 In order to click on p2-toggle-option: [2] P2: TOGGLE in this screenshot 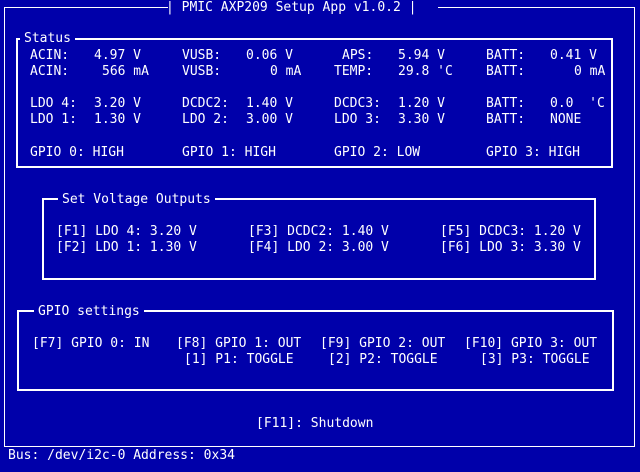, I will do `click(383, 360)`.